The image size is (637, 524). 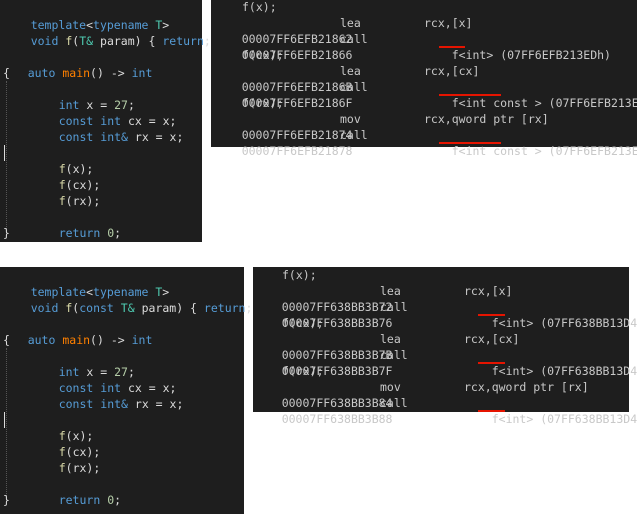 I want to click on asm-row: 00007FF6EFB21866, so click(x=283, y=46).